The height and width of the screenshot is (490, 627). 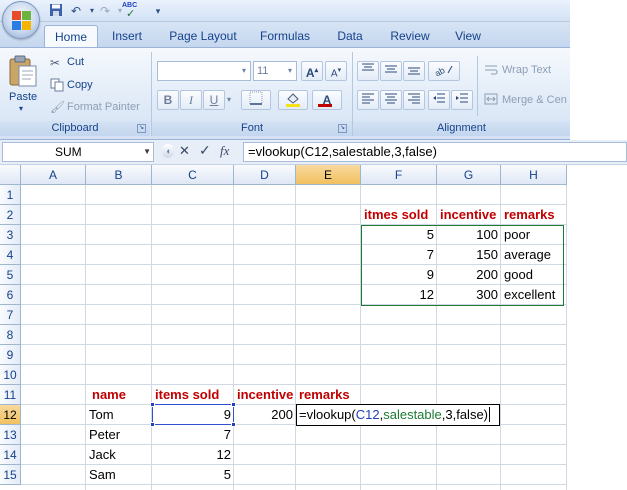 I want to click on cell-name: Sam, so click(x=102, y=475).